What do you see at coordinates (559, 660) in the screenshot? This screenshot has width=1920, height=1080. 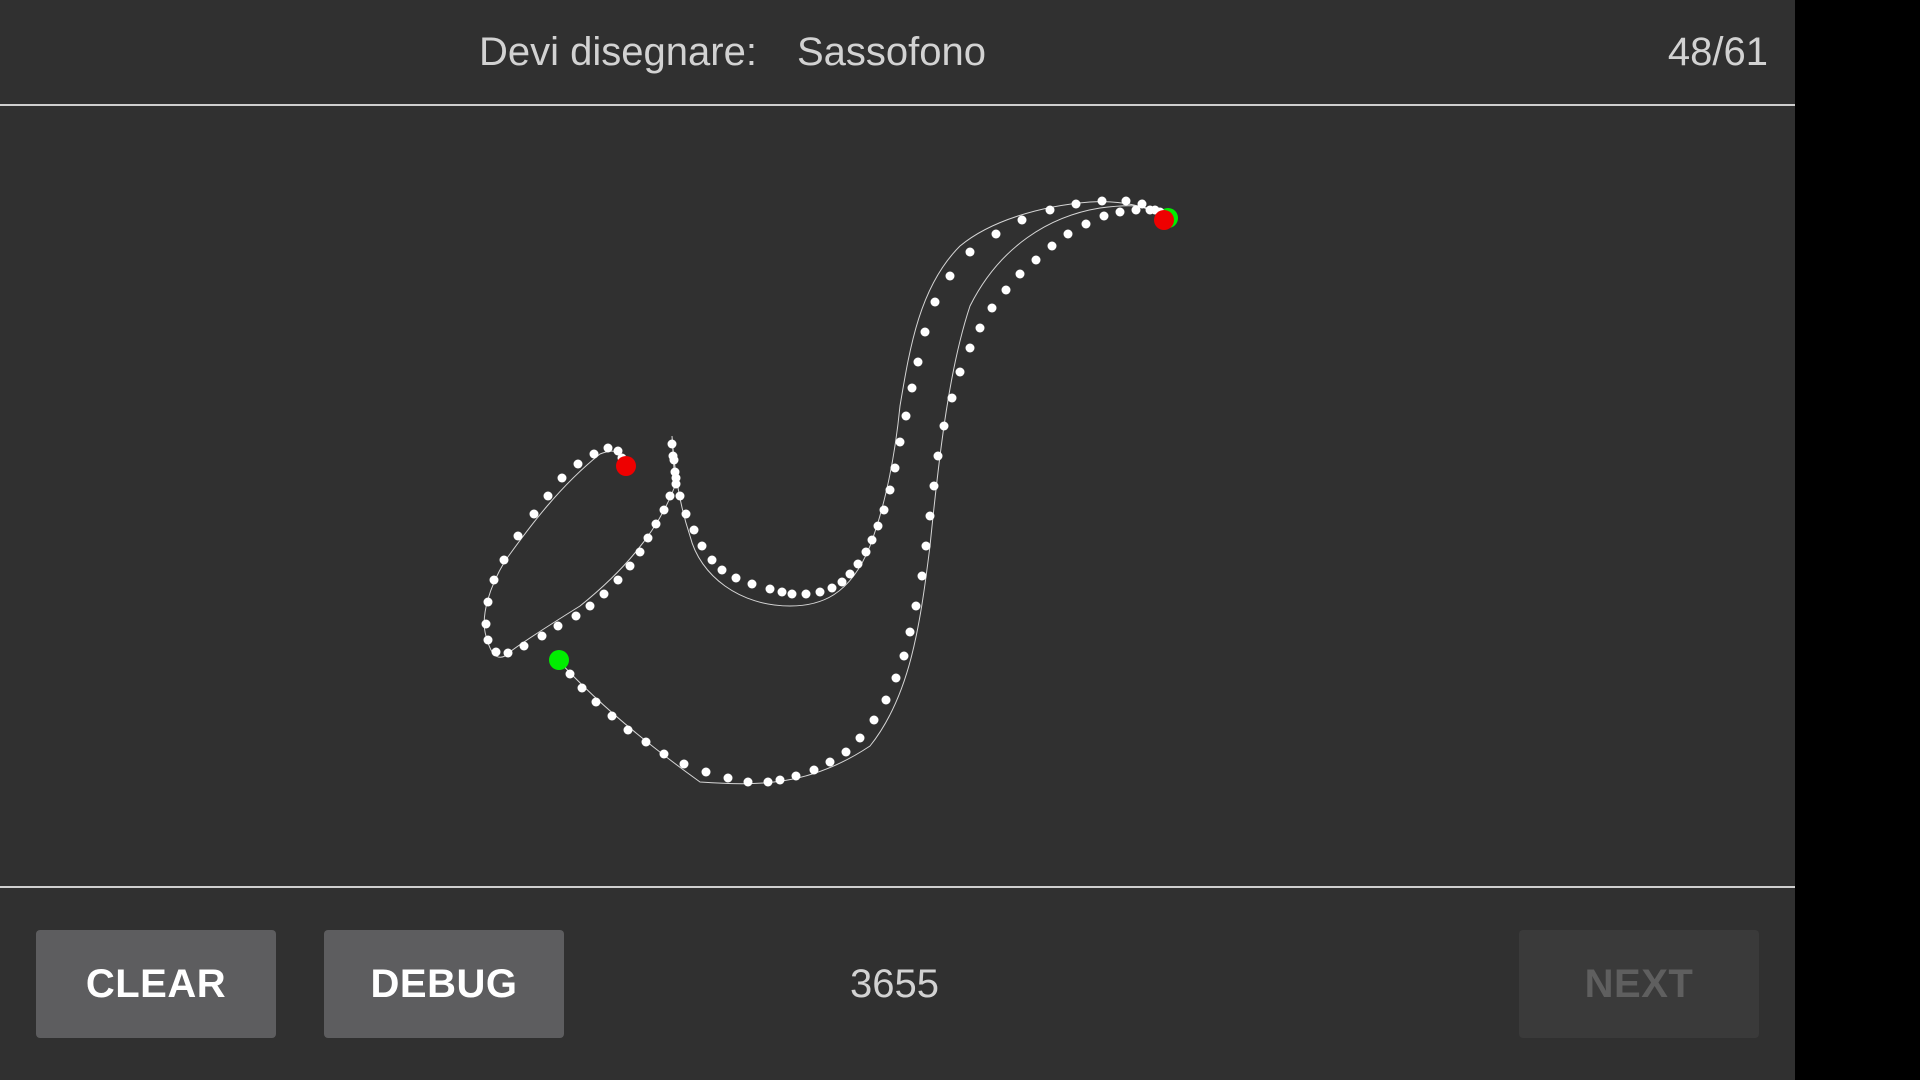 I see `stroke-2-start-marker` at bounding box center [559, 660].